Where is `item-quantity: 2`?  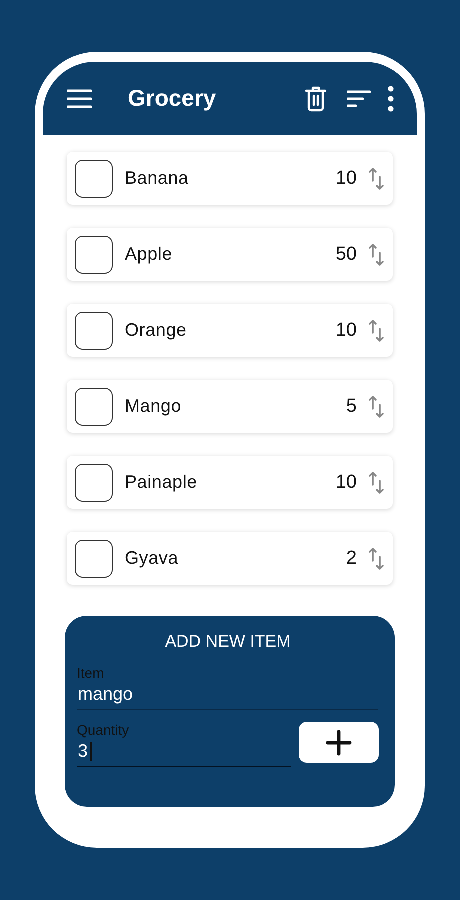
item-quantity: 2 is located at coordinates (351, 559).